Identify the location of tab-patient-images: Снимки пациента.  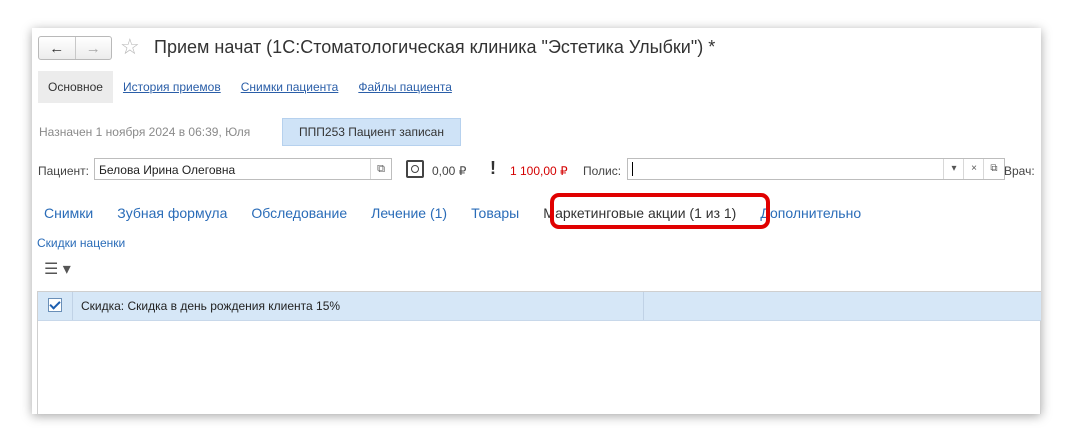
(290, 87).